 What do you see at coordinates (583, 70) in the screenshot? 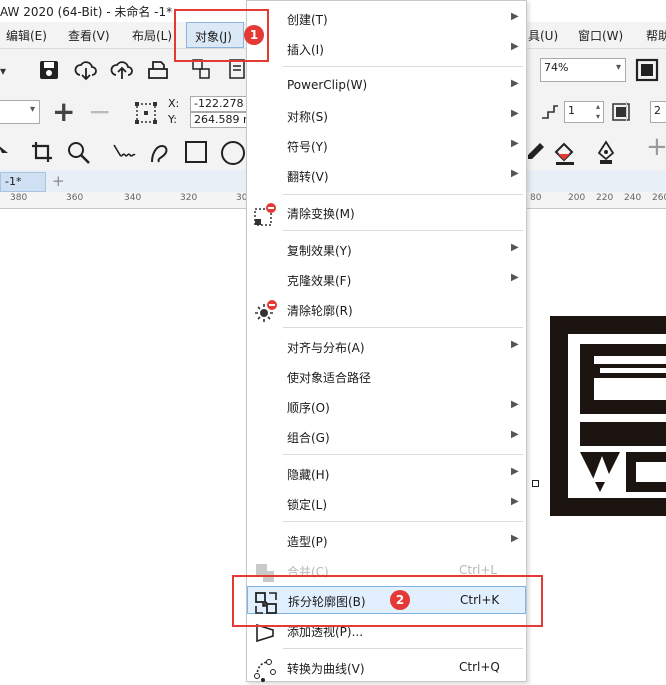
I see `zoom-level-select: 74% ▾` at bounding box center [583, 70].